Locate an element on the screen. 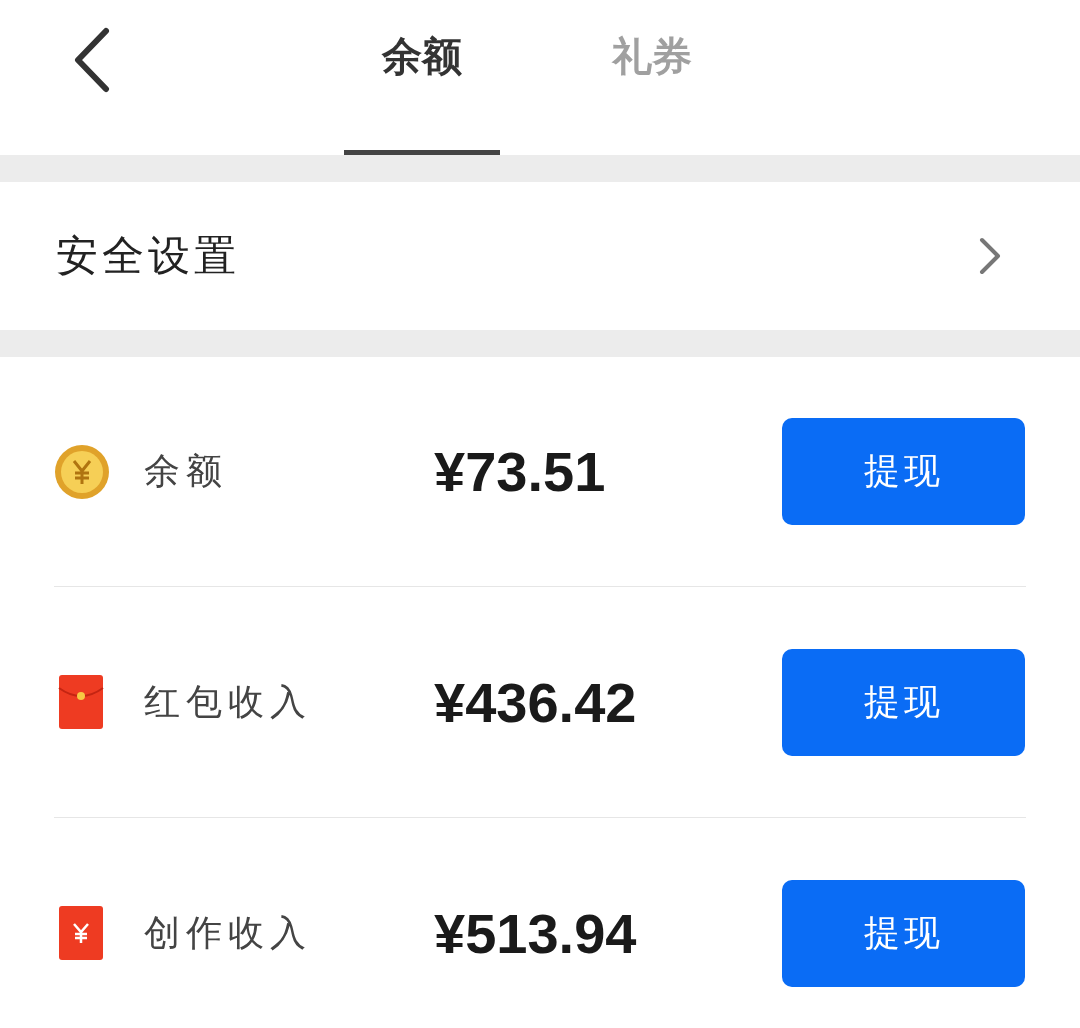 The width and height of the screenshot is (1080, 1028). tab: 礼券 is located at coordinates (652, 77).